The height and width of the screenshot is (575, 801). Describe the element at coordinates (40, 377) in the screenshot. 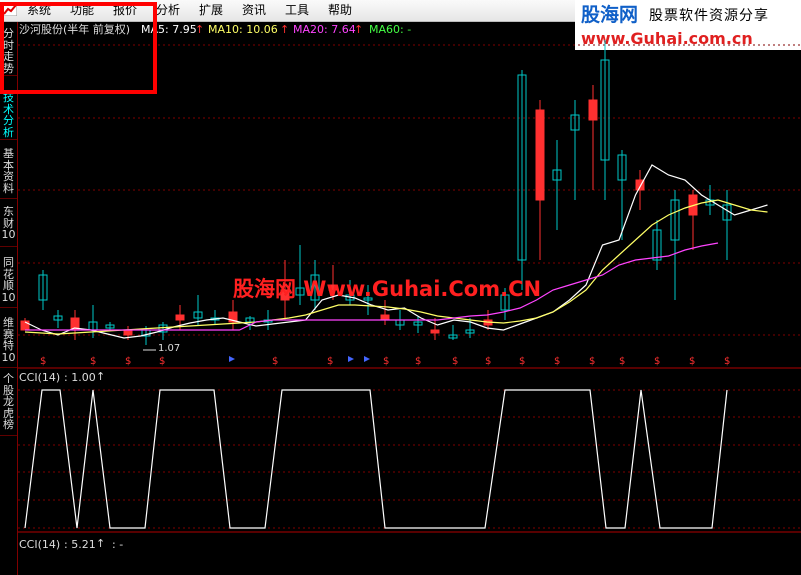

I see `cci-label: CCI(14)` at that location.